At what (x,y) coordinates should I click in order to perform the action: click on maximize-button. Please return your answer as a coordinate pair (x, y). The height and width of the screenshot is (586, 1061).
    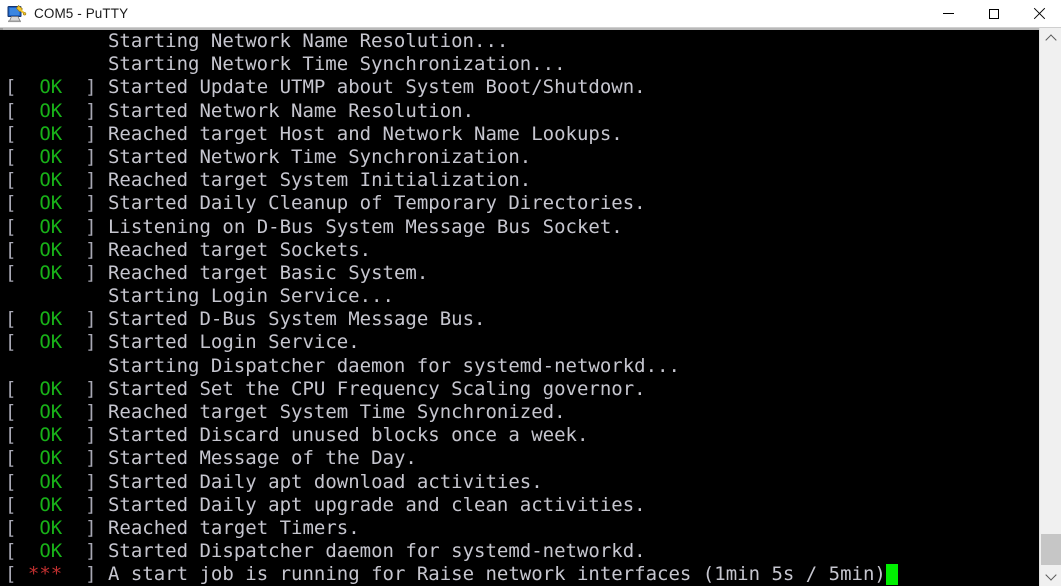
    Looking at the image, I should click on (993, 13).